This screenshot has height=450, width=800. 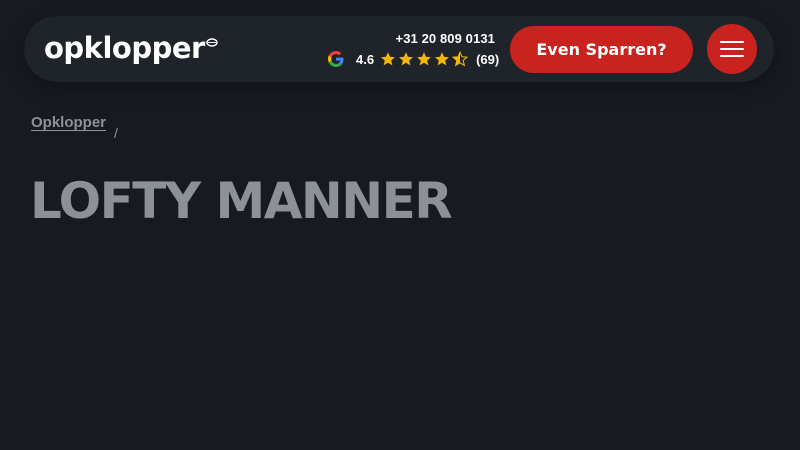 I want to click on logo-text: opklopper, so click(x=124, y=48).